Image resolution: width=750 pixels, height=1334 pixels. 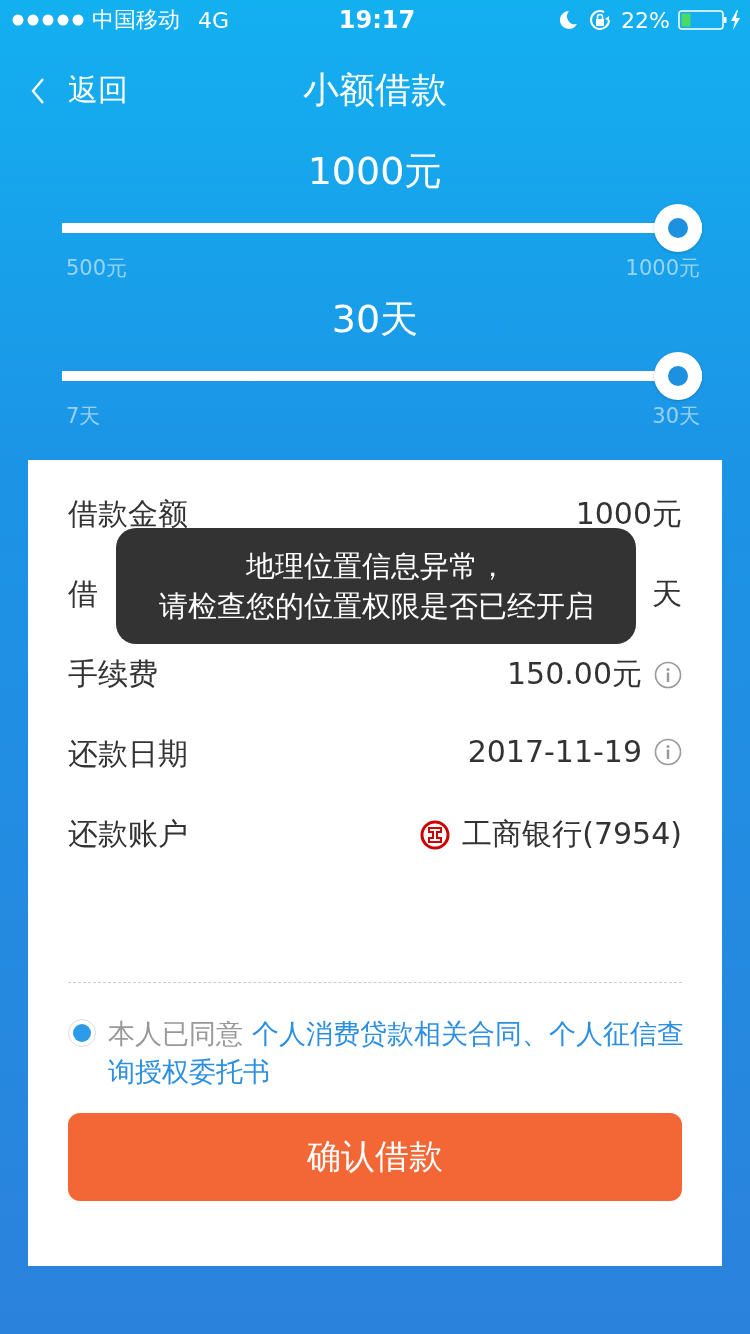 What do you see at coordinates (676, 416) in the screenshot?
I see `range-max-label: 30天` at bounding box center [676, 416].